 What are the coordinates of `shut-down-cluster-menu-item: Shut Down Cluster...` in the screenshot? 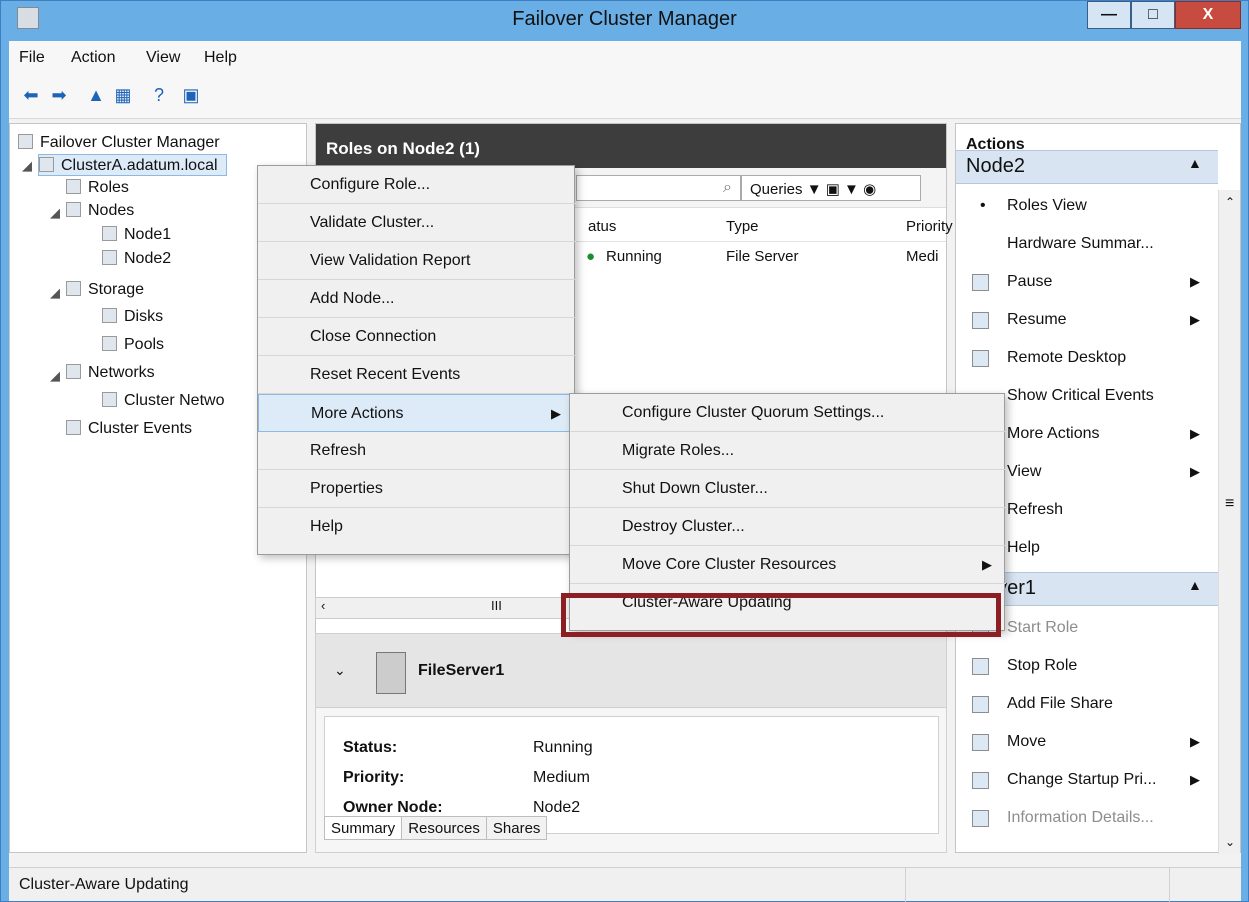 It's located at (788, 489).